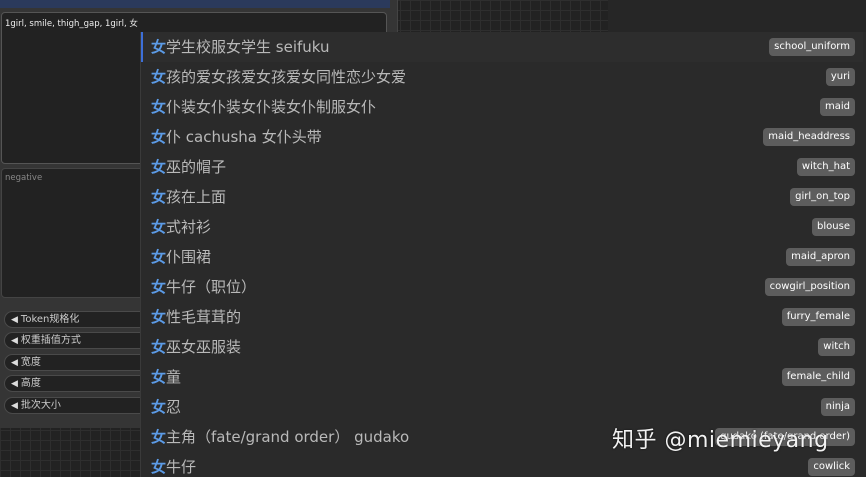  Describe the element at coordinates (79, 405) in the screenshot. I see `batch-size-widget: ◀ 批次大小` at that location.